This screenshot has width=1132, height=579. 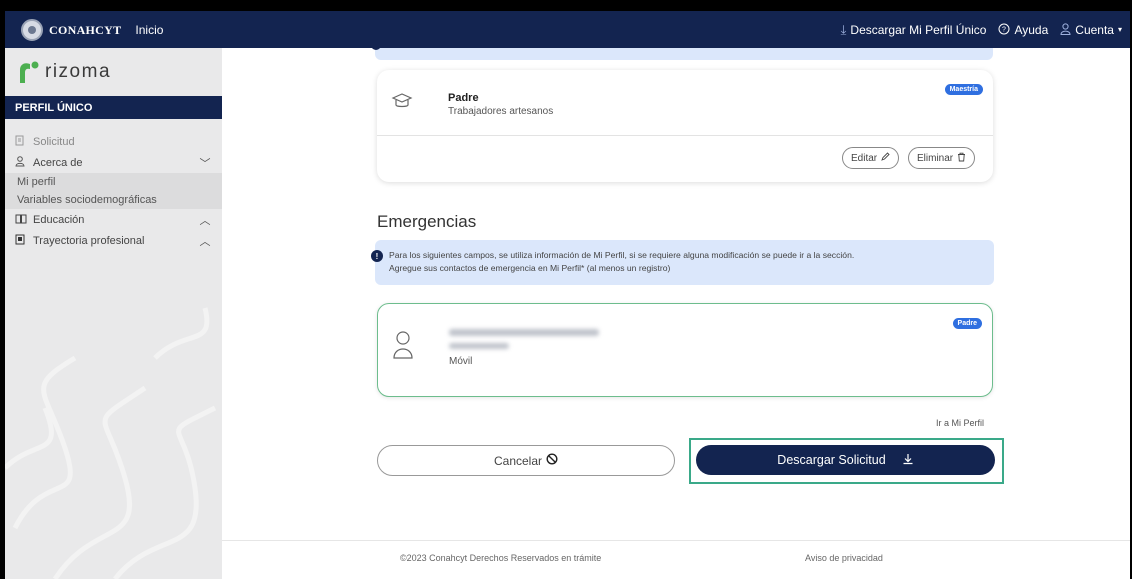 I want to click on decorative-pattern, so click(x=111, y=443).